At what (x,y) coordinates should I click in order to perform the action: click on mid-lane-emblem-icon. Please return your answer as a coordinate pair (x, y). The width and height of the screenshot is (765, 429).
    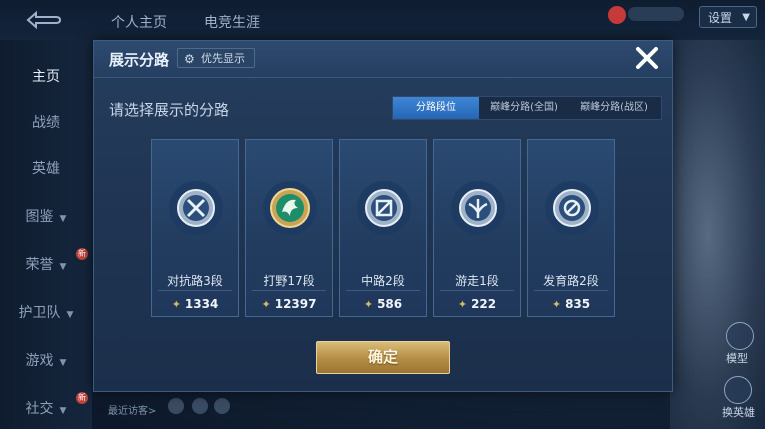
    Looking at the image, I should click on (384, 208).